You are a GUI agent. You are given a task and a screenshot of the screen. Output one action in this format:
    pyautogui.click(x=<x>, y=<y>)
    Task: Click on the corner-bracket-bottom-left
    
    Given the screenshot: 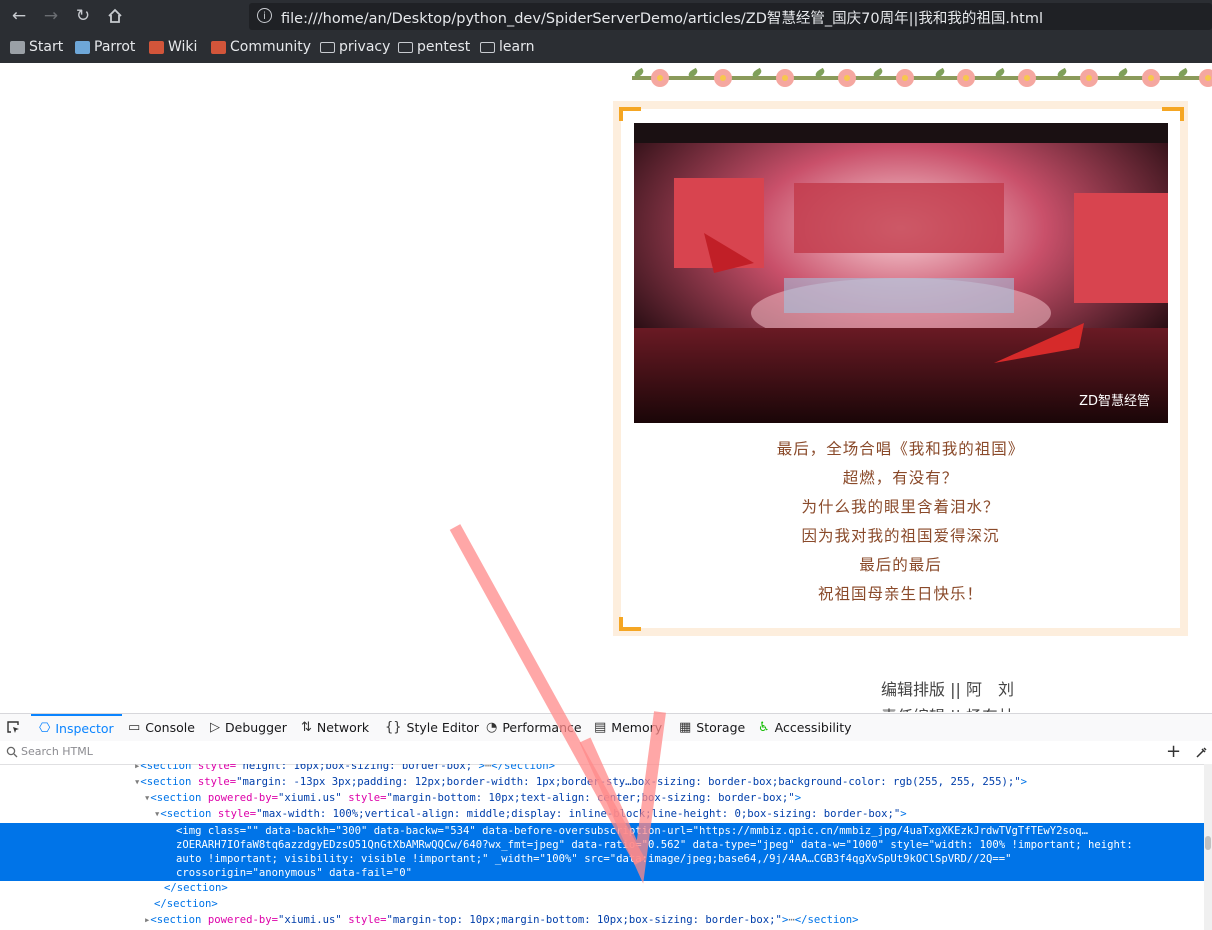 What is the action you would take?
    pyautogui.click(x=630, y=624)
    